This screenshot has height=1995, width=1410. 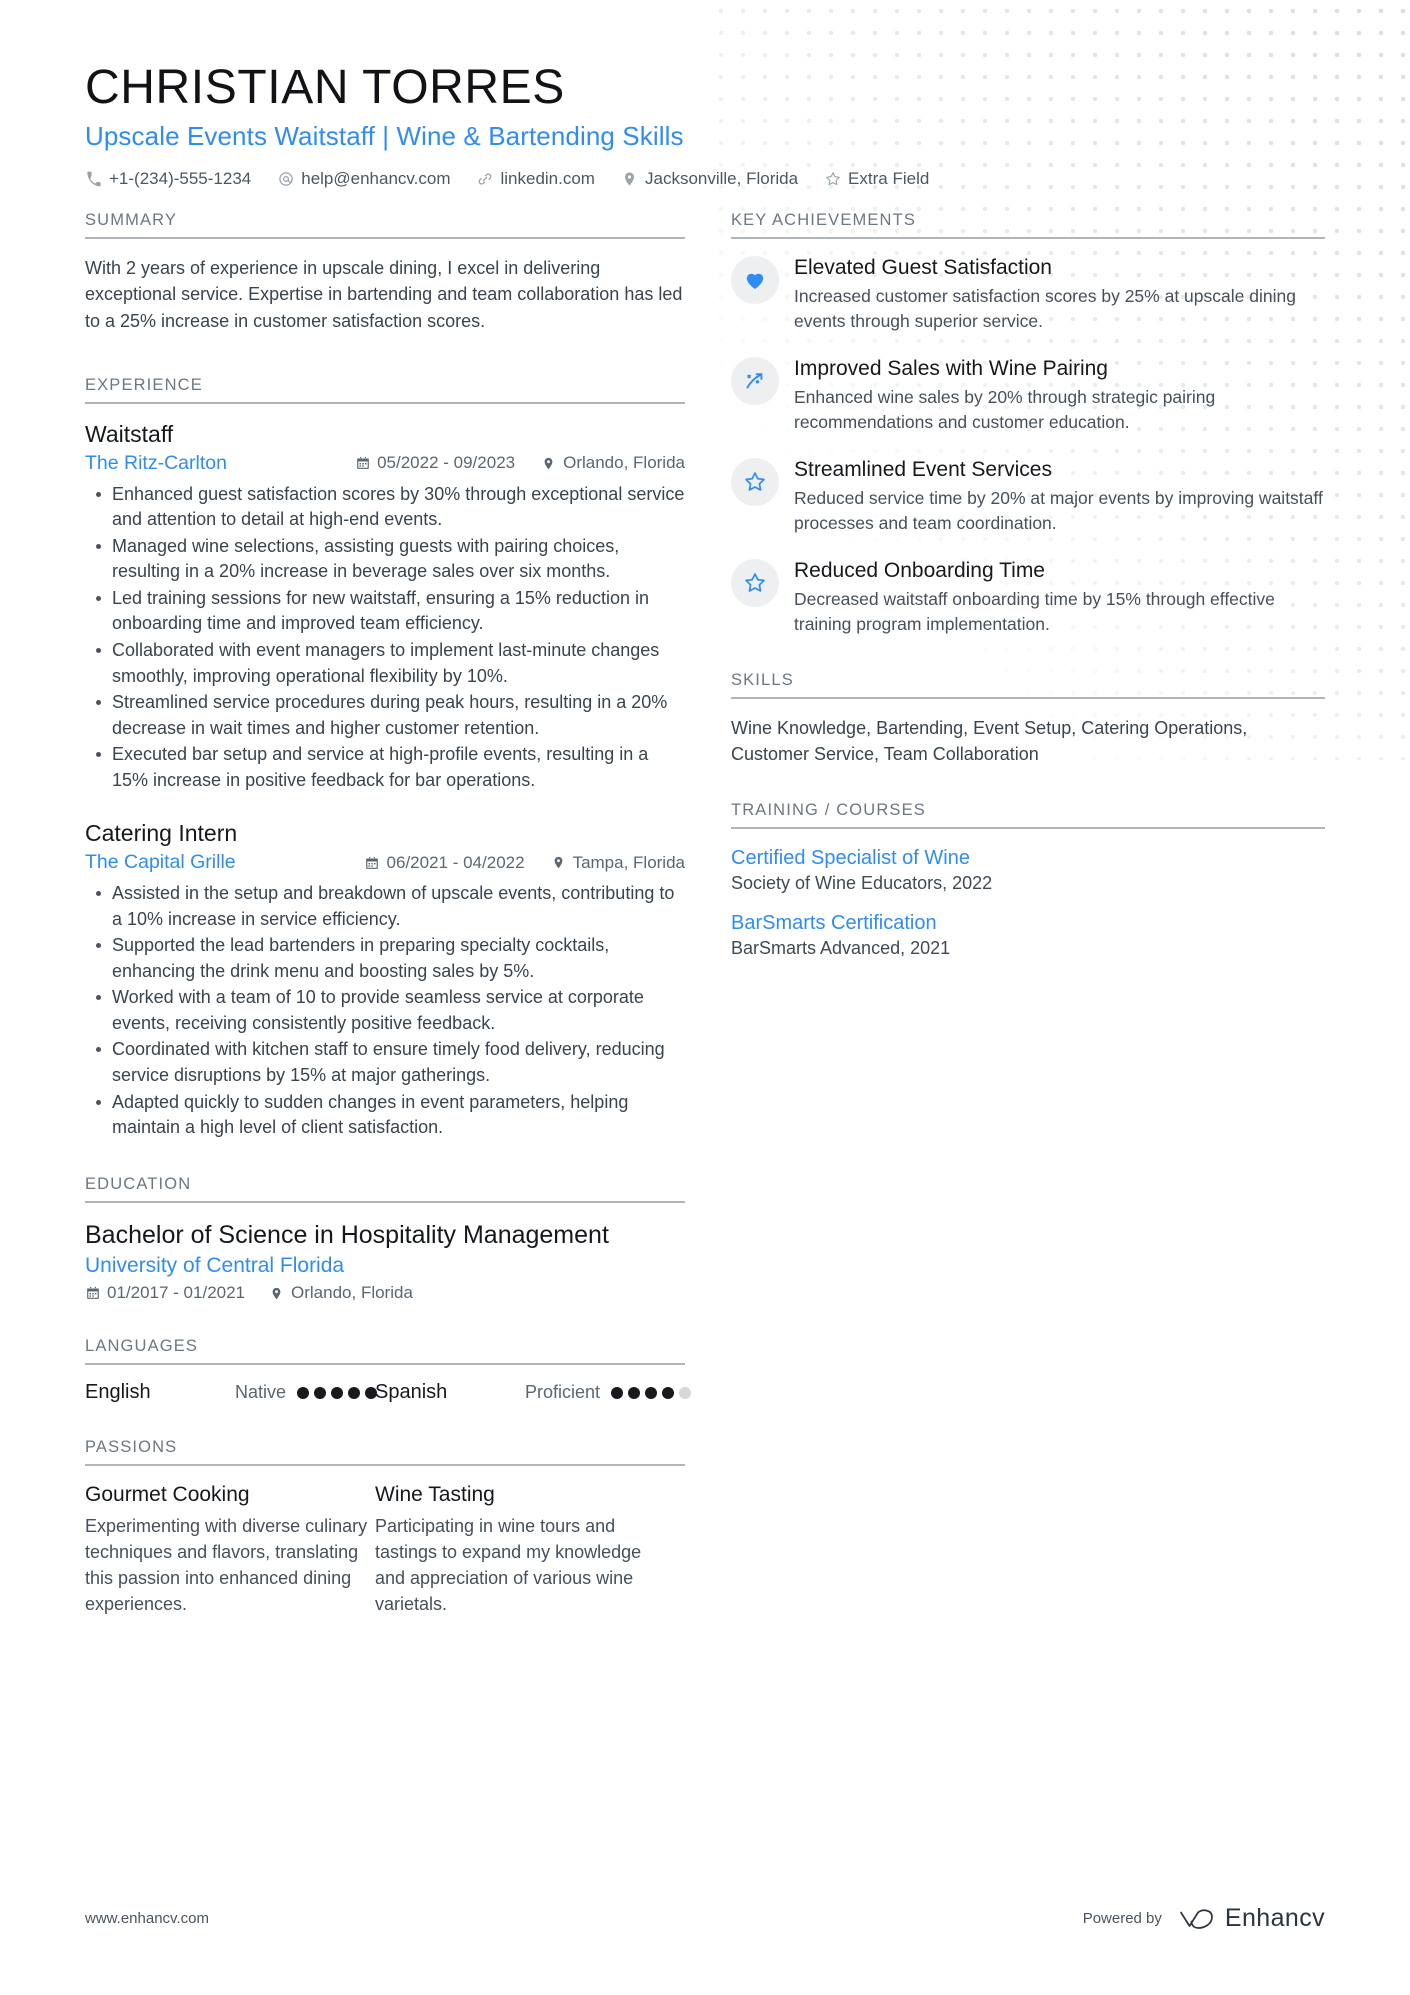 What do you see at coordinates (923, 469) in the screenshot?
I see `achievement-title: Streamlined Event Services` at bounding box center [923, 469].